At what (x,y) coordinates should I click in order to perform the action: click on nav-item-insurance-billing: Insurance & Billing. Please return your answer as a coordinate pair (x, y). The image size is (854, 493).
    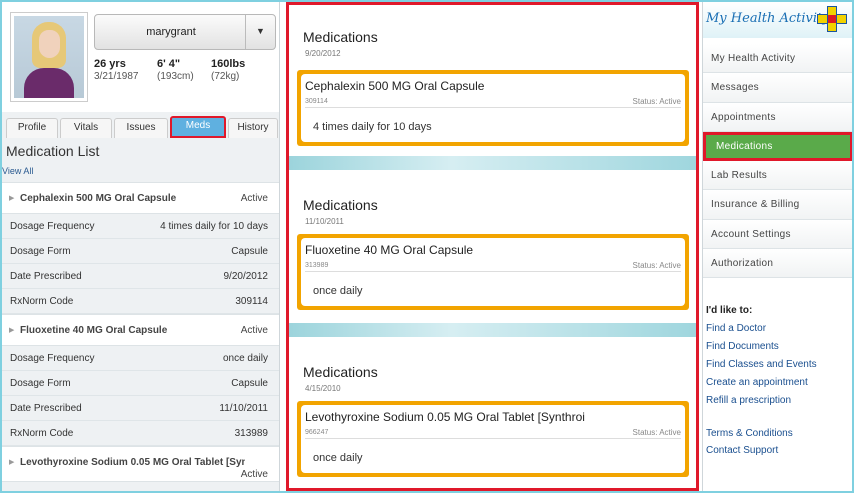
    Looking at the image, I should click on (777, 205).